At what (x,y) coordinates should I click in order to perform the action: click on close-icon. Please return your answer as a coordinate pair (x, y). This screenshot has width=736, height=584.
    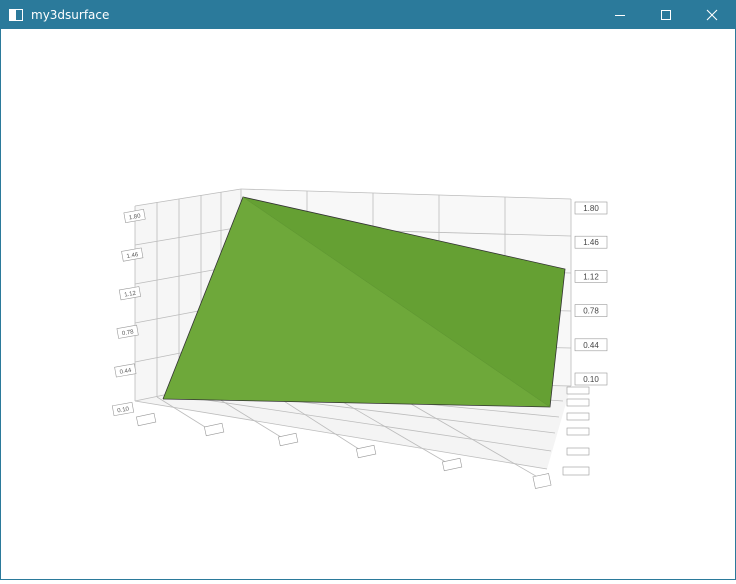
    Looking at the image, I should click on (712, 15).